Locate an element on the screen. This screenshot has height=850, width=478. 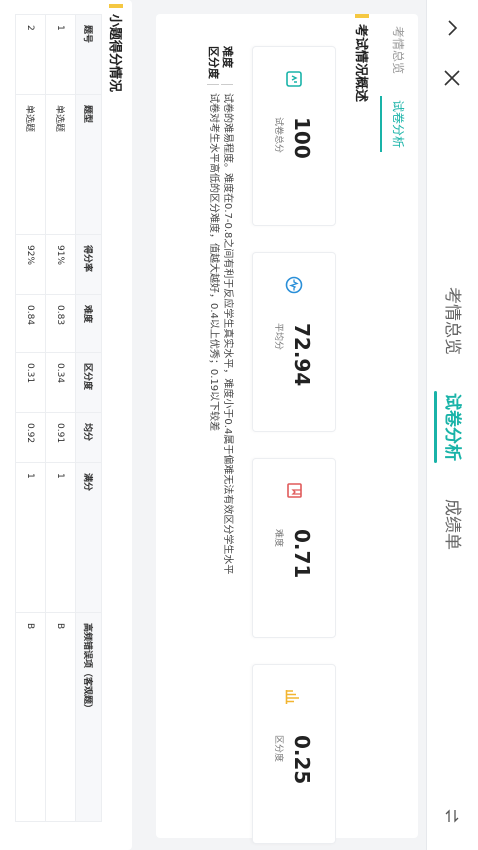
column-header: 高频错误项（客观题） is located at coordinates (88, 717).